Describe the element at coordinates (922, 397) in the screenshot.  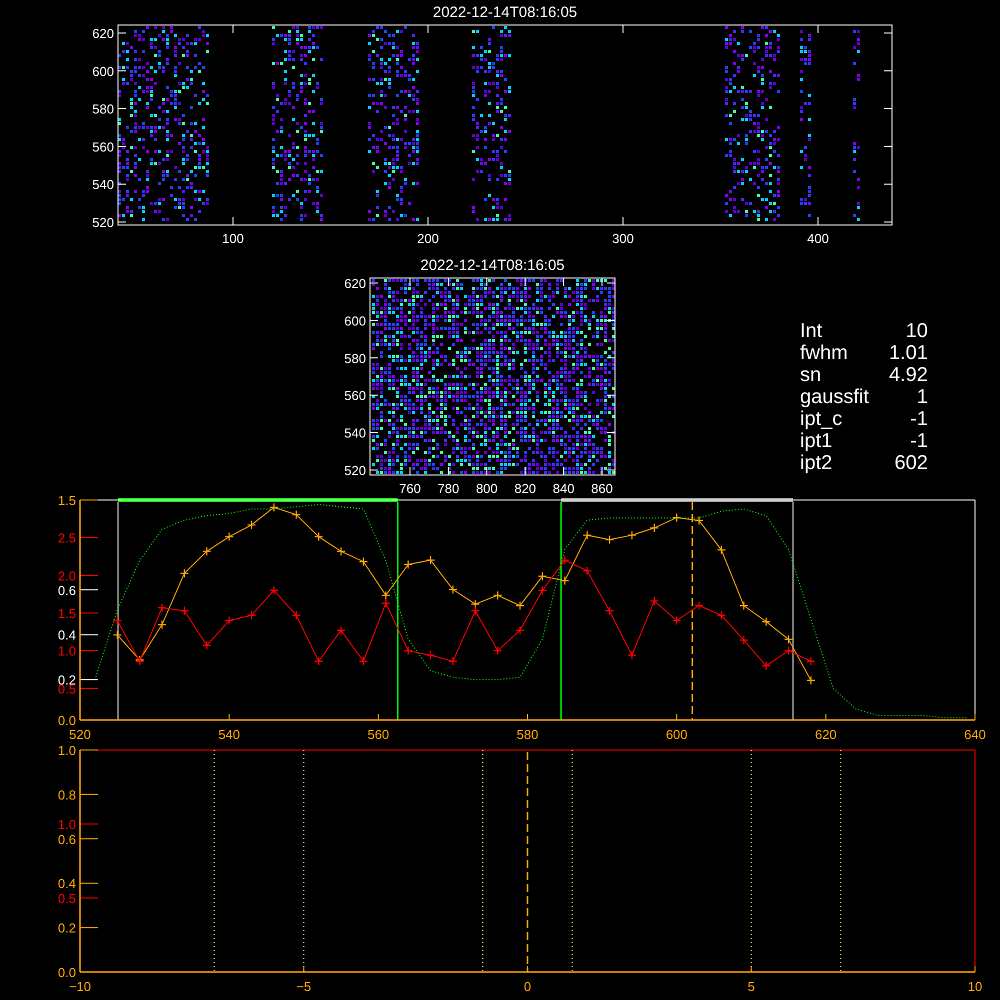
I see `fit-value: 1` at that location.